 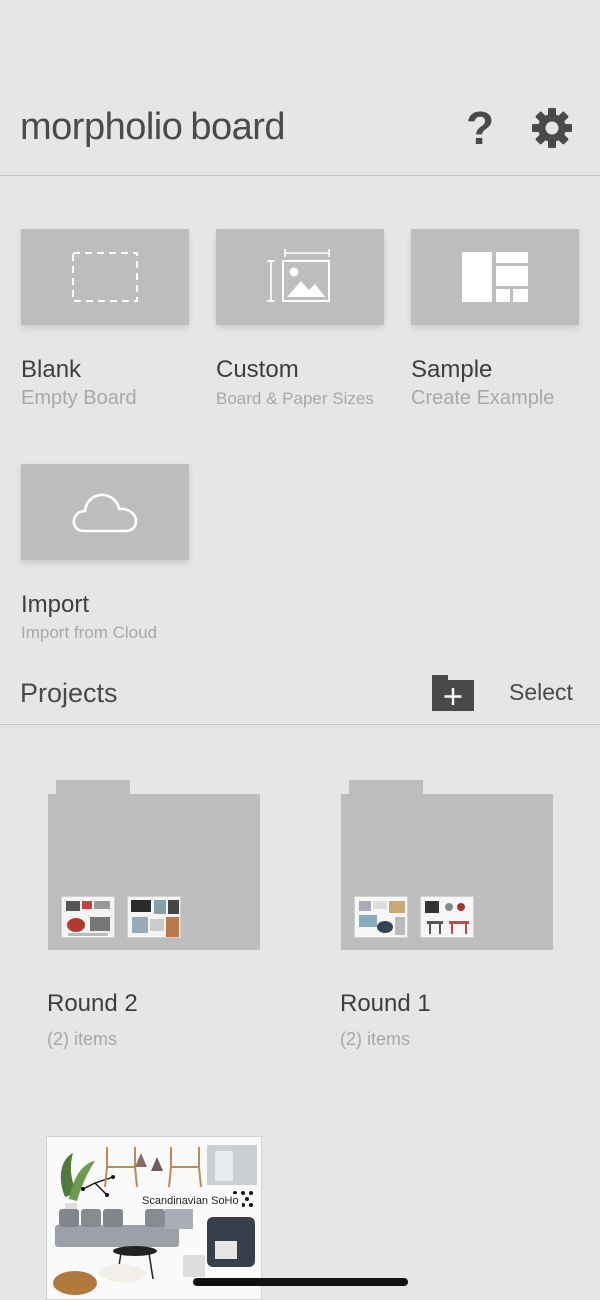 What do you see at coordinates (300, 88) in the screenshot?
I see `app-header: morpholio board ?` at bounding box center [300, 88].